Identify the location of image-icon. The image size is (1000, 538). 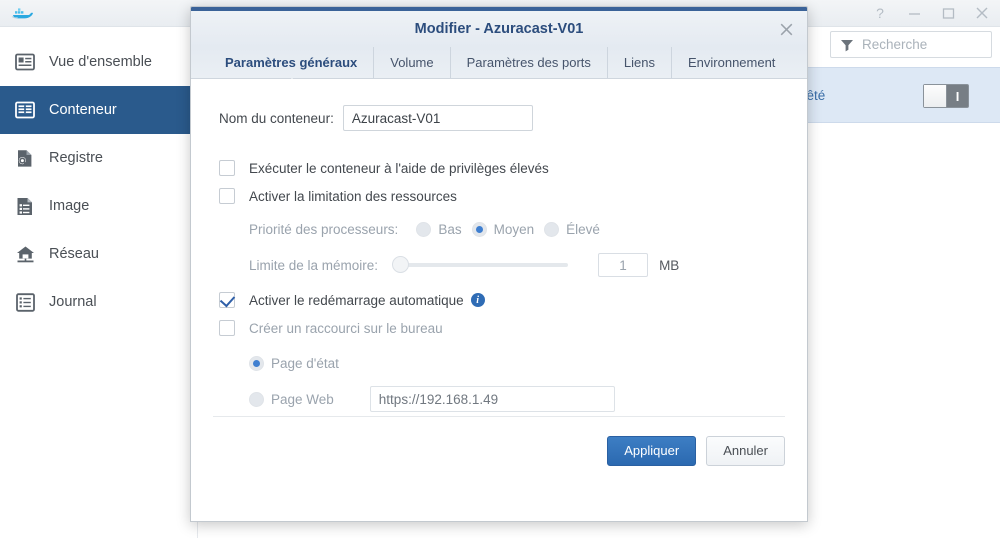
(25, 206).